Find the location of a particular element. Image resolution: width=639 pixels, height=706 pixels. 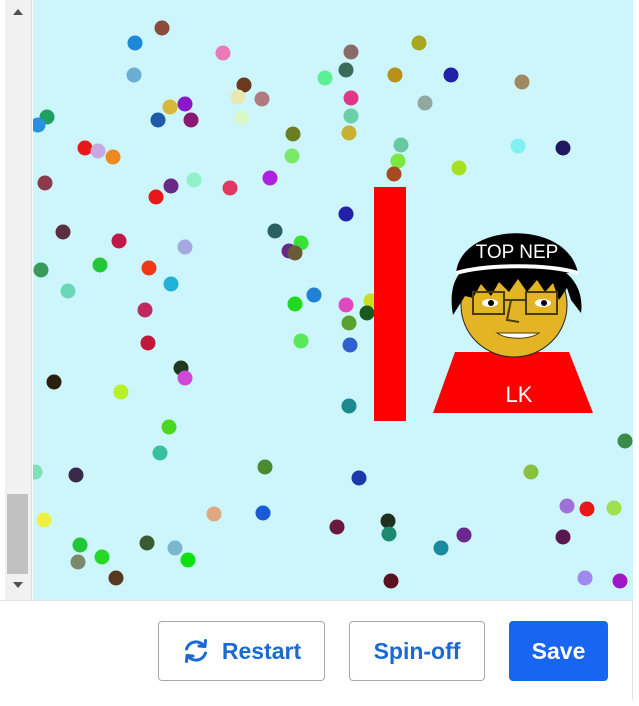

save-button: Save is located at coordinates (558, 651).